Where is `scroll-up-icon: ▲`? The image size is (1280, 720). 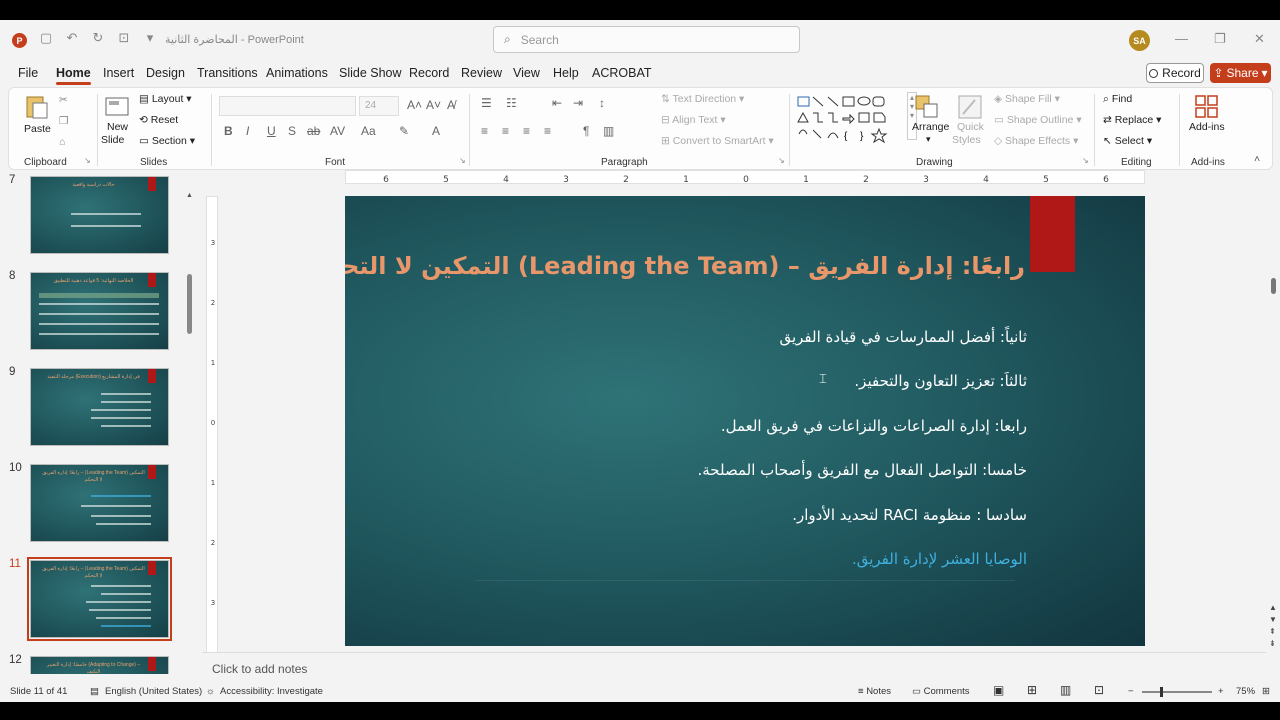 scroll-up-icon: ▲ is located at coordinates (189, 195).